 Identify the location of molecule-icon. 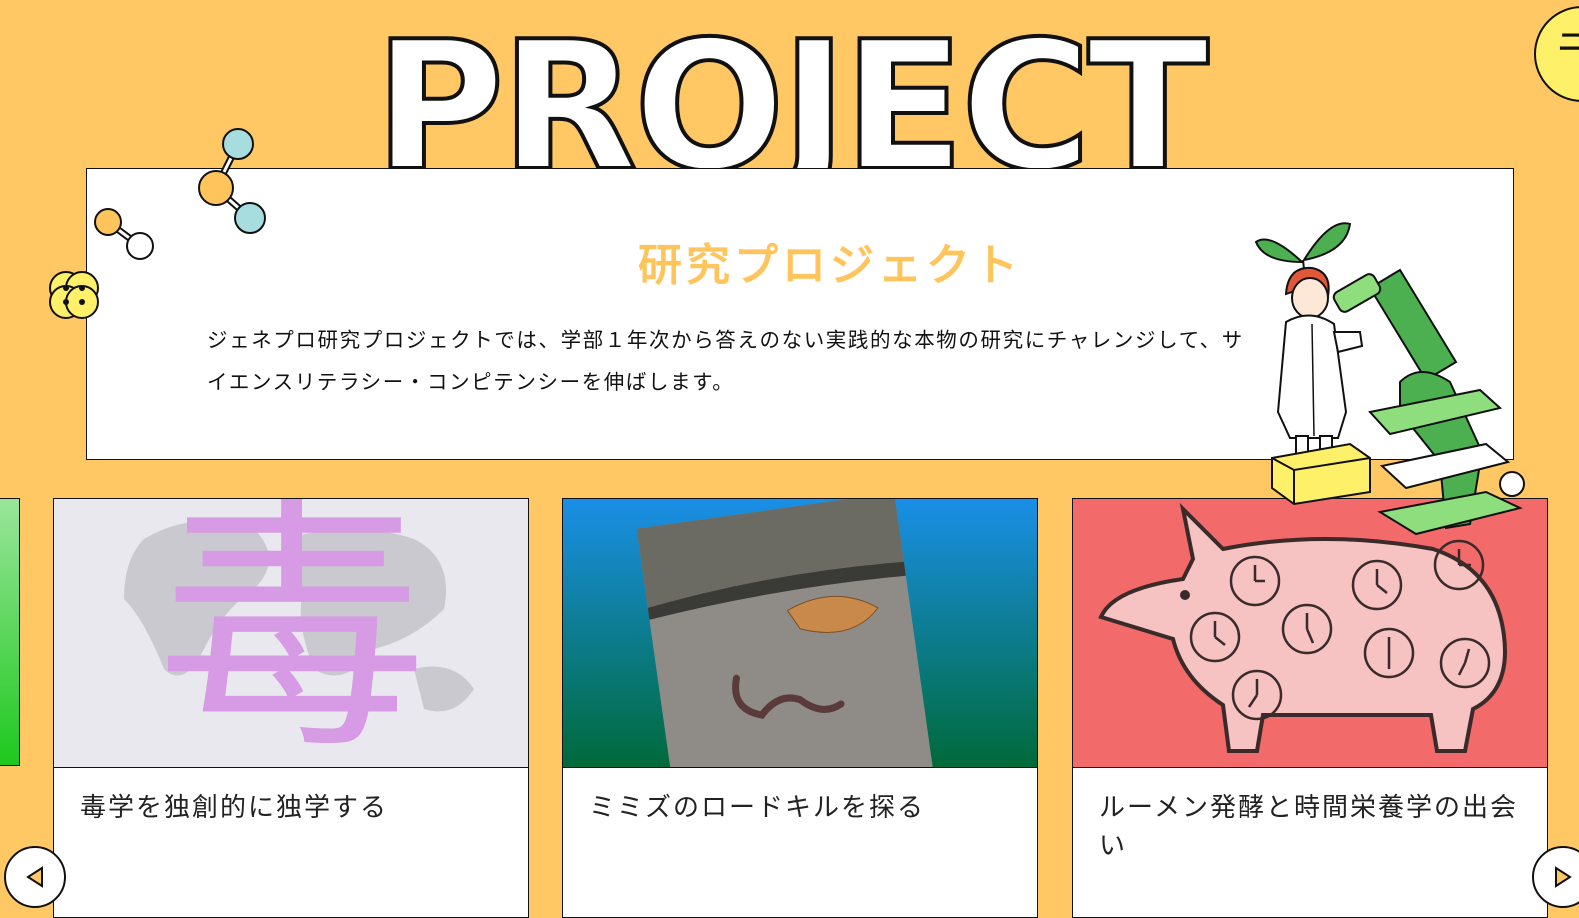
(180, 194).